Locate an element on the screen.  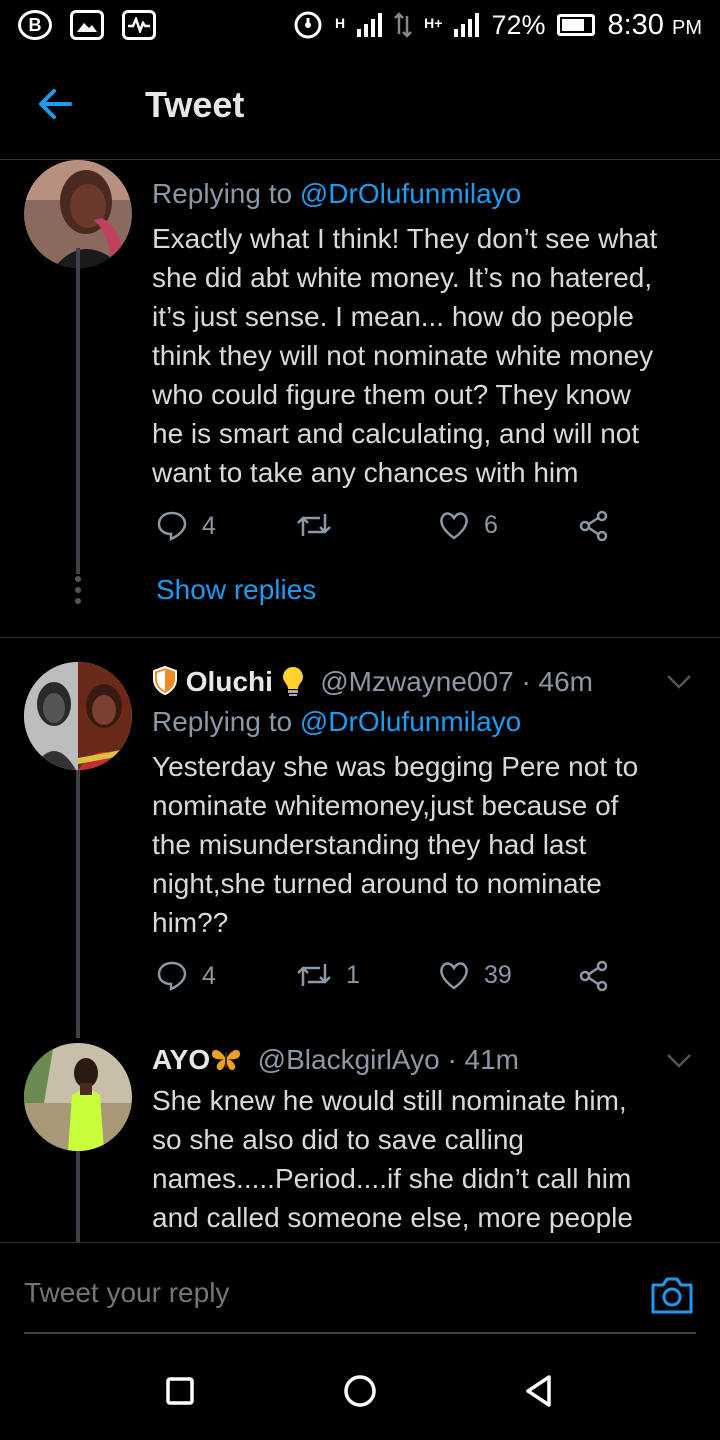
lightbulb-icon is located at coordinates (292, 681).